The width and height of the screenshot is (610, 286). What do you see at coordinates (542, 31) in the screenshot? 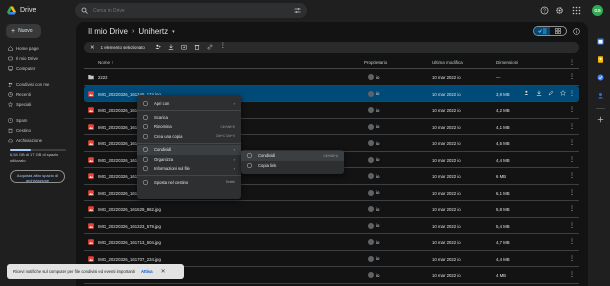
I see `list-view-button` at bounding box center [542, 31].